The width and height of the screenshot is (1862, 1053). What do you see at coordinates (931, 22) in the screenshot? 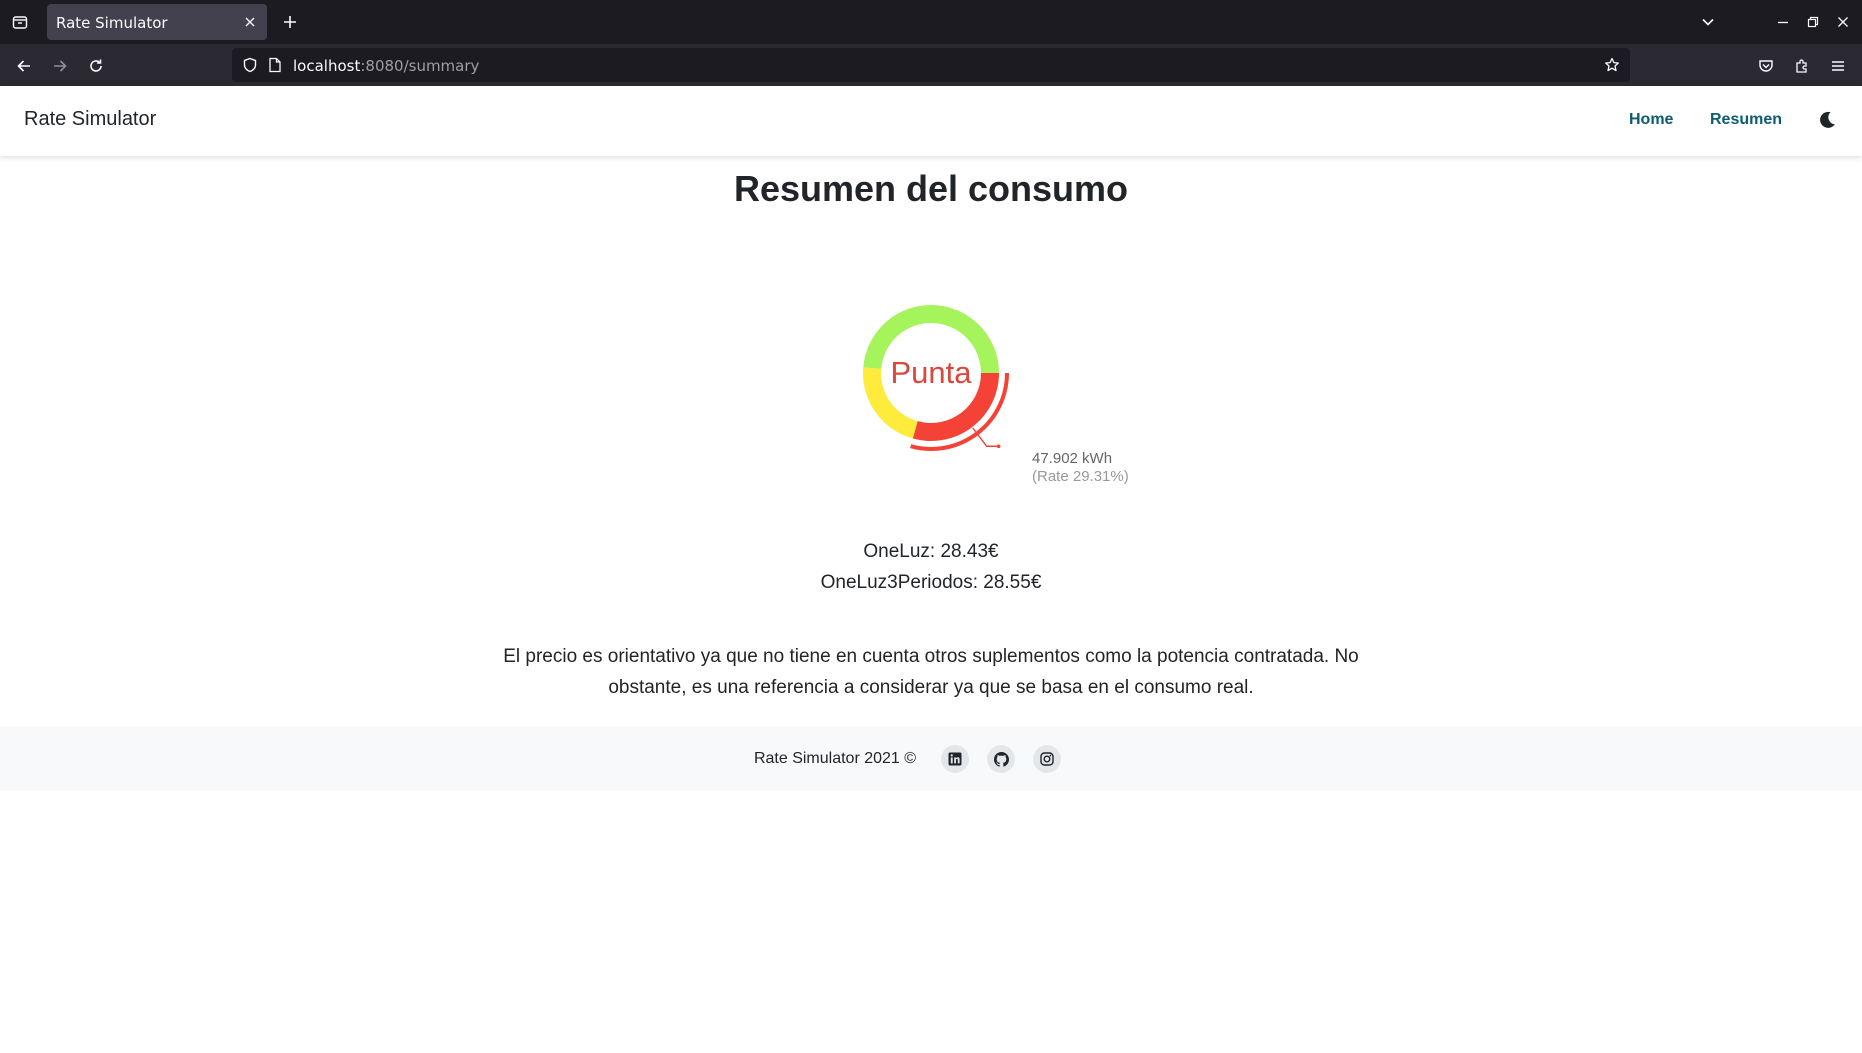
I see `browser-tab-bar: Rate Simulator` at bounding box center [931, 22].